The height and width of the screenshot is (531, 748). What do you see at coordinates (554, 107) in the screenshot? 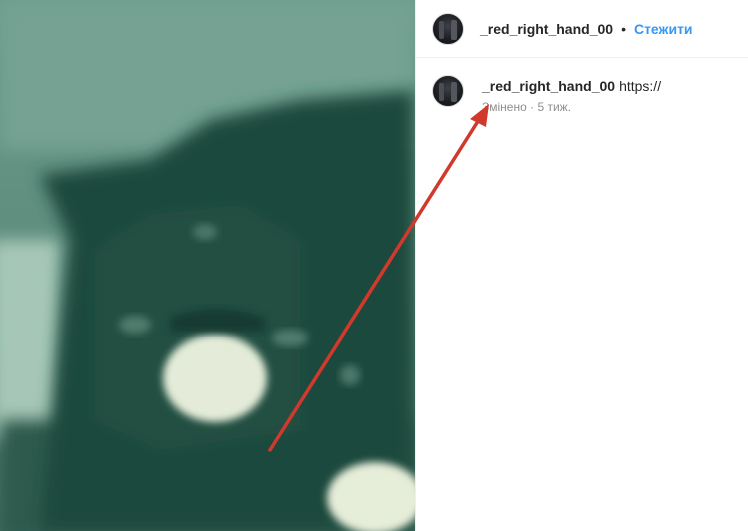
I see `post-age: 5 тиж.` at bounding box center [554, 107].